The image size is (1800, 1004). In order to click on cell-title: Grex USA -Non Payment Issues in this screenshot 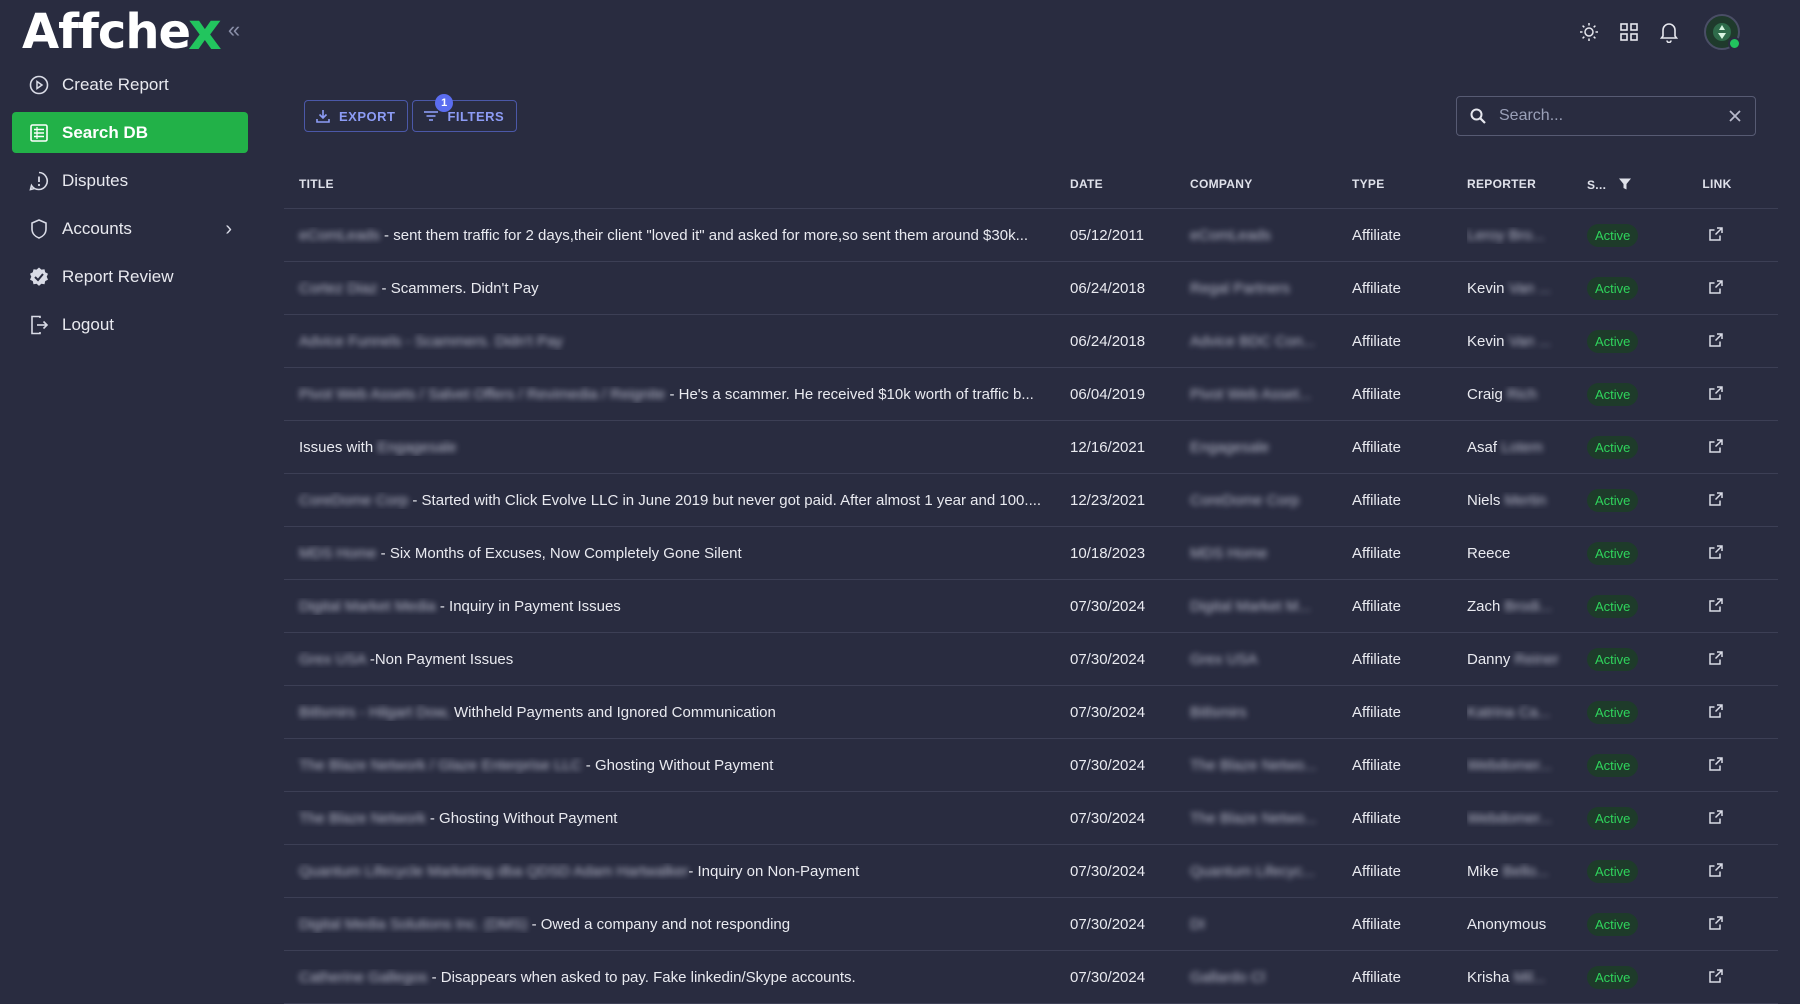, I will do `click(677, 659)`.